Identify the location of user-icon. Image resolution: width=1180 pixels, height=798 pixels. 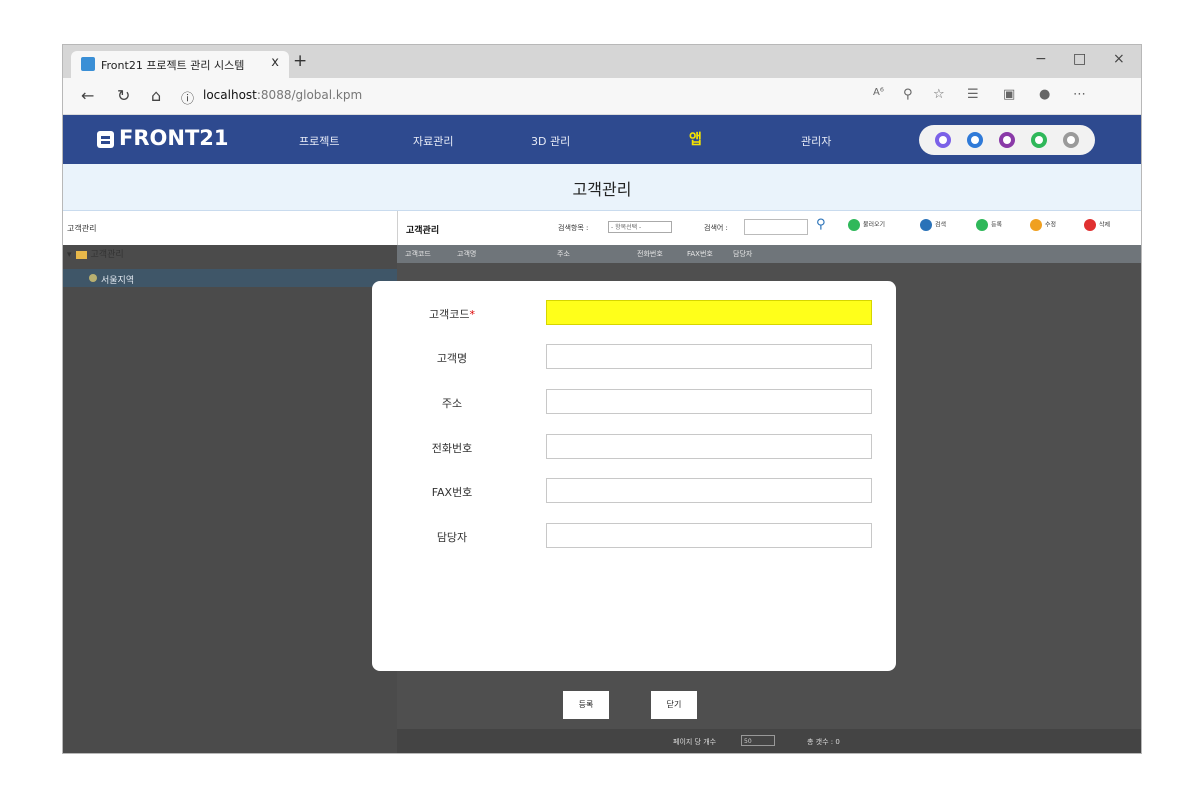
(975, 140).